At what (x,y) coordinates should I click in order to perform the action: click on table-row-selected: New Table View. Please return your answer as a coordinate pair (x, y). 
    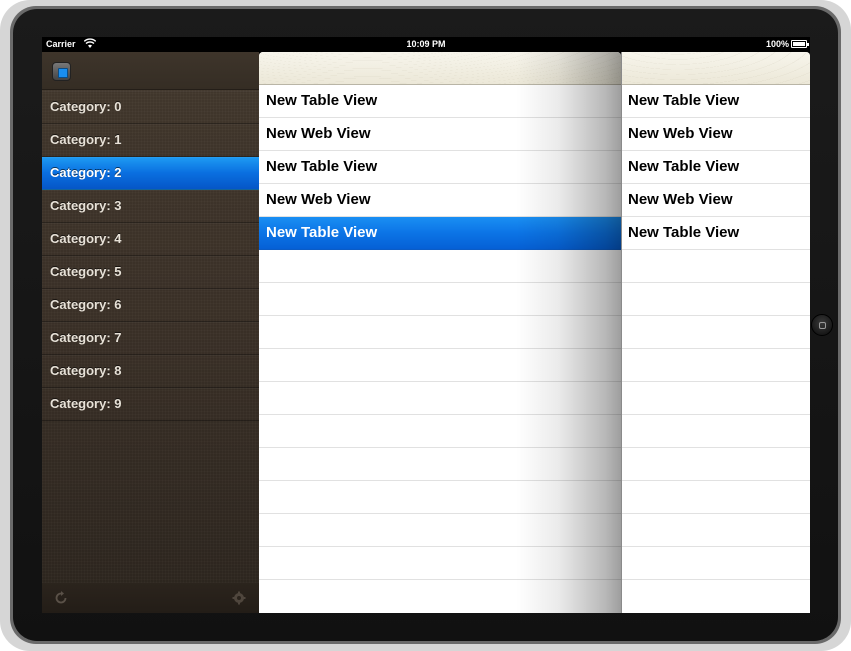
    Looking at the image, I should click on (440, 233).